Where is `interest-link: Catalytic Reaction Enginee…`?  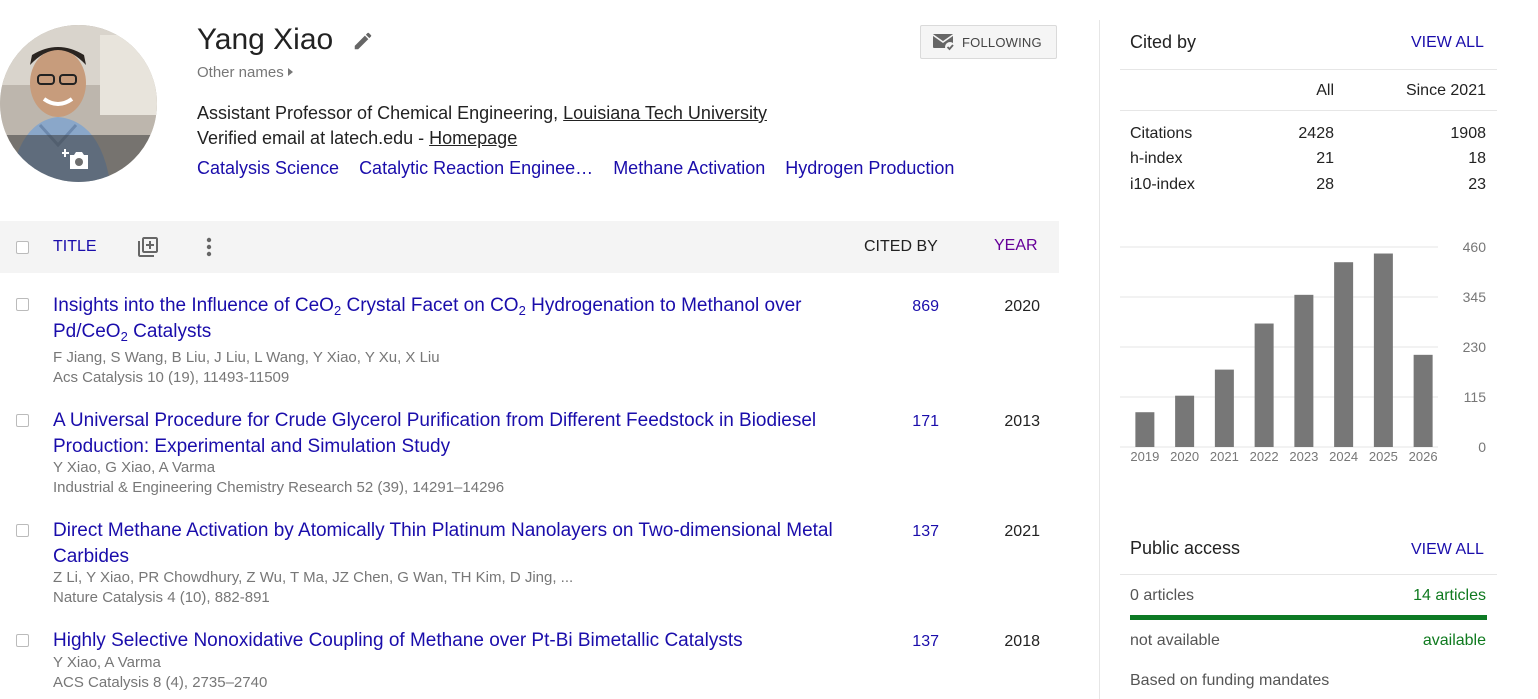
interest-link: Catalytic Reaction Enginee… is located at coordinates (476, 168).